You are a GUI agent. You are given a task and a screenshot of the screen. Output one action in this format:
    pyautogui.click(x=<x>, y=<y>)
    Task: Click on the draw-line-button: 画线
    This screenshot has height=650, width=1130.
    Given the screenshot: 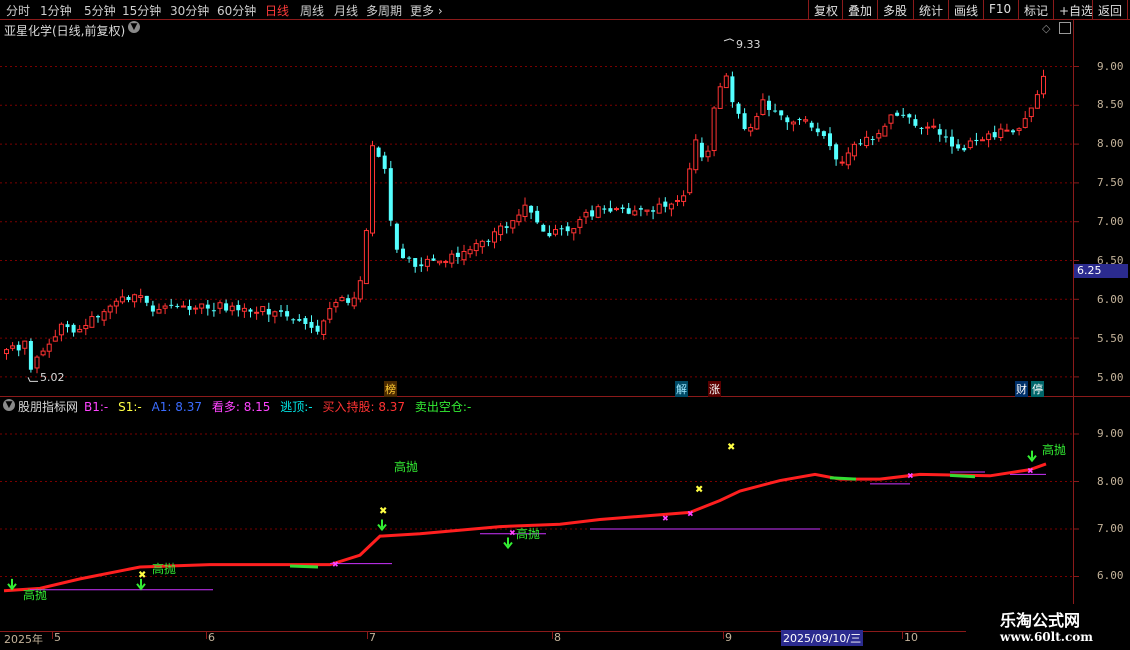 What is the action you would take?
    pyautogui.click(x=965, y=9)
    